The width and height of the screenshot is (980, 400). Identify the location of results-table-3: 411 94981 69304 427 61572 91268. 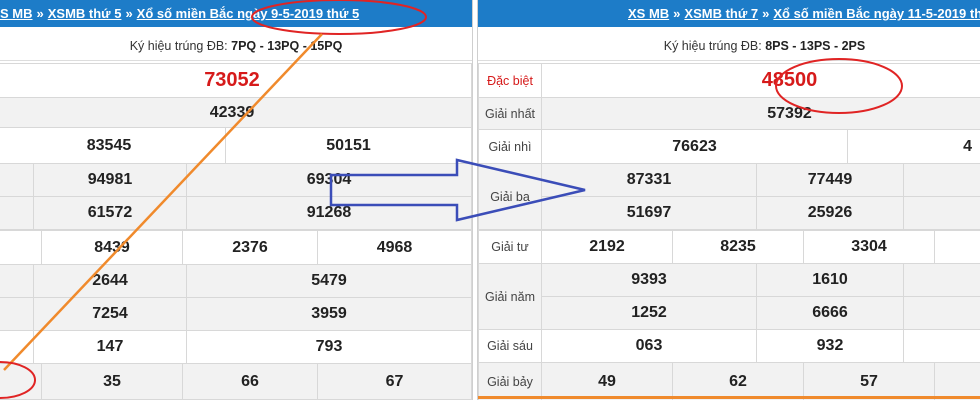
(236, 196).